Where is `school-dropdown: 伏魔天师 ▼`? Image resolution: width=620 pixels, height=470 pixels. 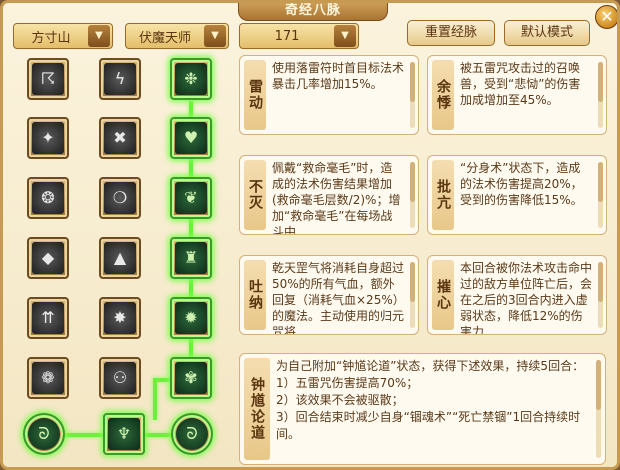
school-dropdown: 伏魔天师 ▼ is located at coordinates (177, 36).